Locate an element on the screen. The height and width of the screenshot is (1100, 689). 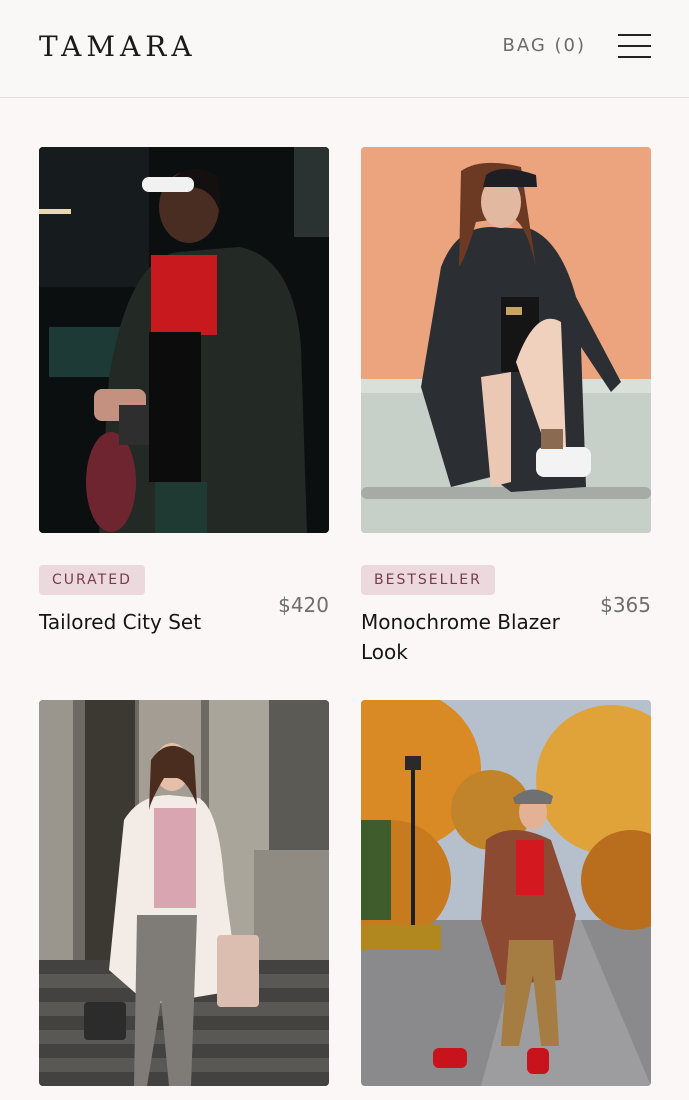
brand-logo: TAMARA is located at coordinates (118, 46).